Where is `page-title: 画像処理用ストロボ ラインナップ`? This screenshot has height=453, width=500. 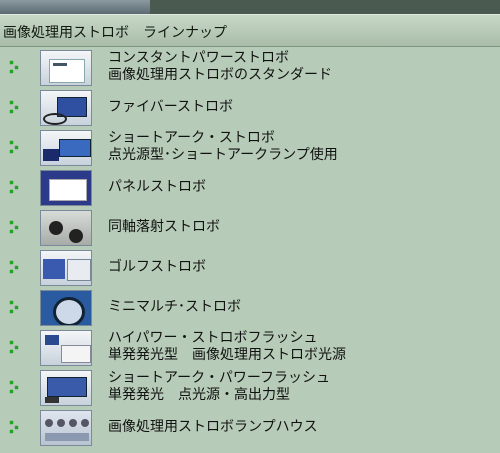 page-title: 画像処理用ストロボ ラインナップ is located at coordinates (115, 33).